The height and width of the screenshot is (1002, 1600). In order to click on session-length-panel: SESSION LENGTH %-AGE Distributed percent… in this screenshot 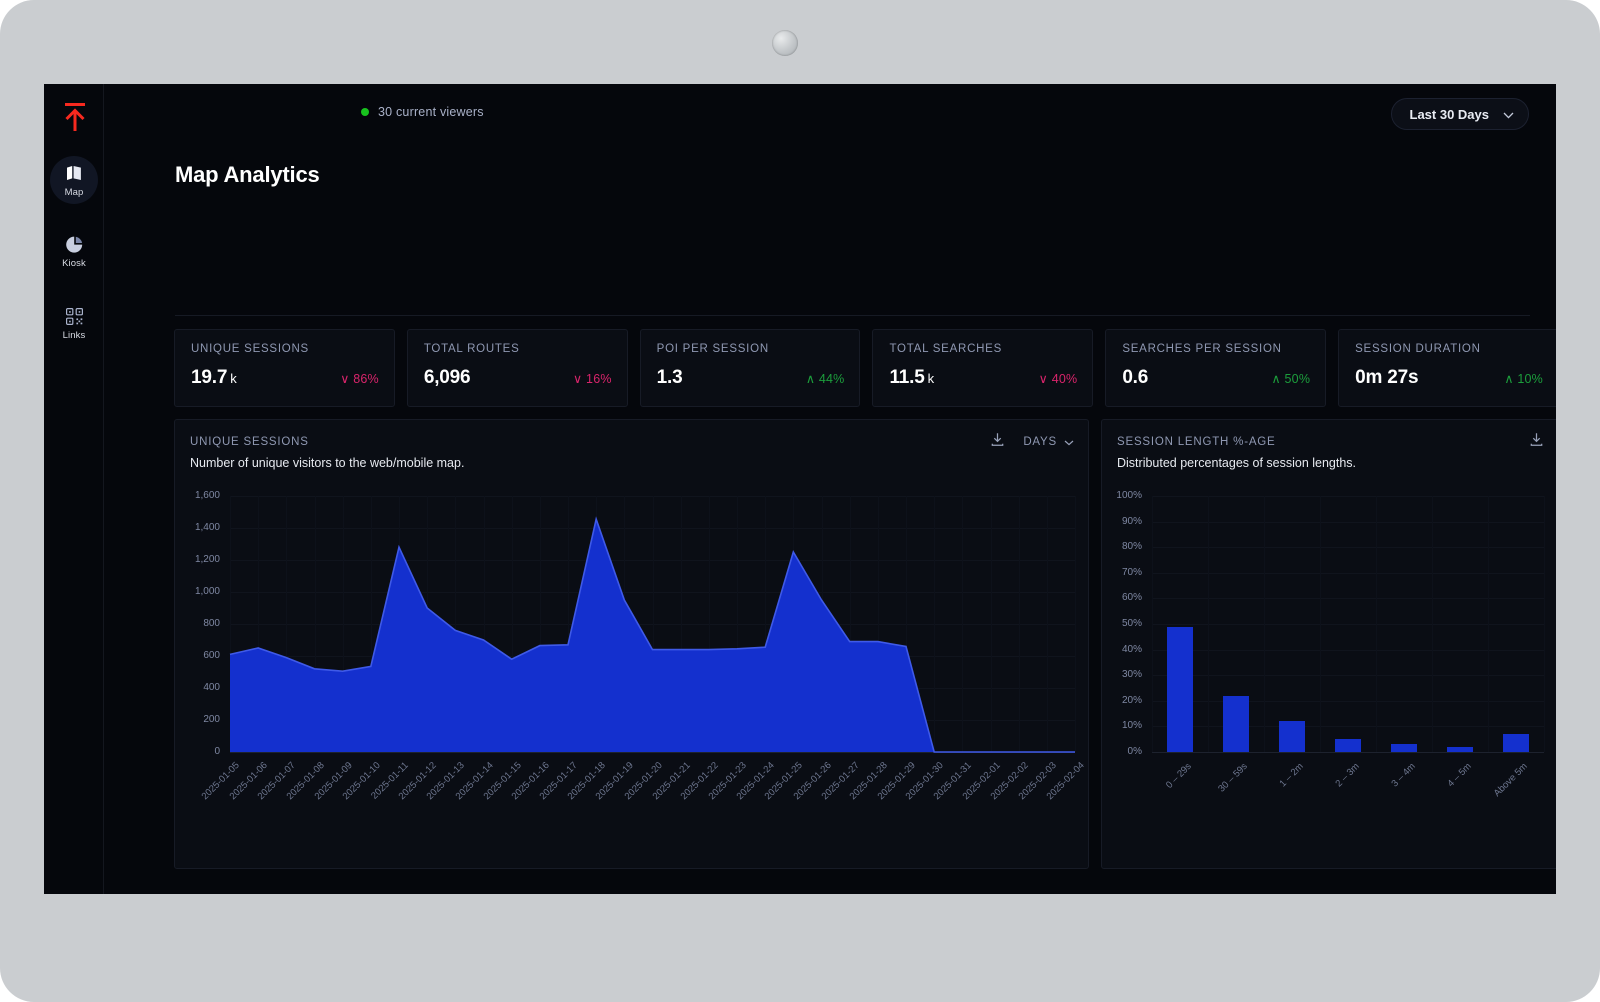, I will do `click(1328, 644)`.